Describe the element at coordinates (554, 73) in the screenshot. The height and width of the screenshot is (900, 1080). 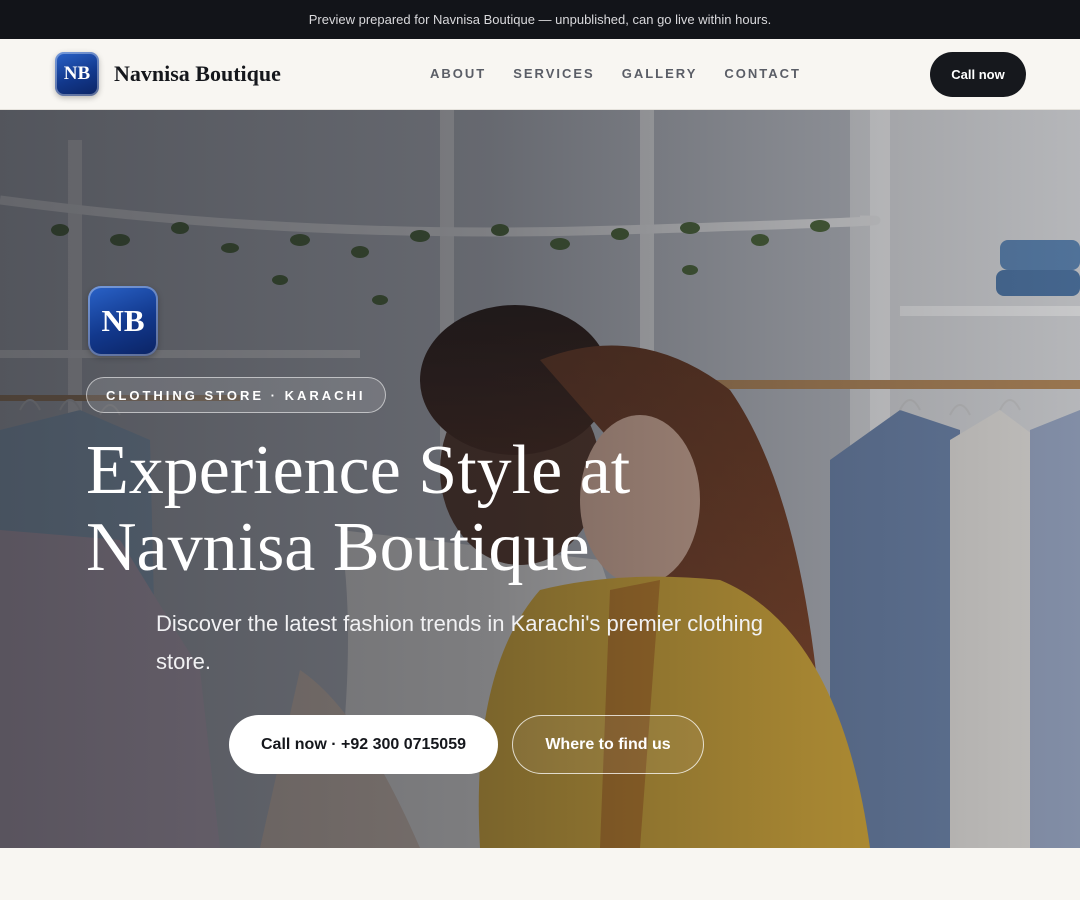
I see `nav-link-services: SERVICES` at that location.